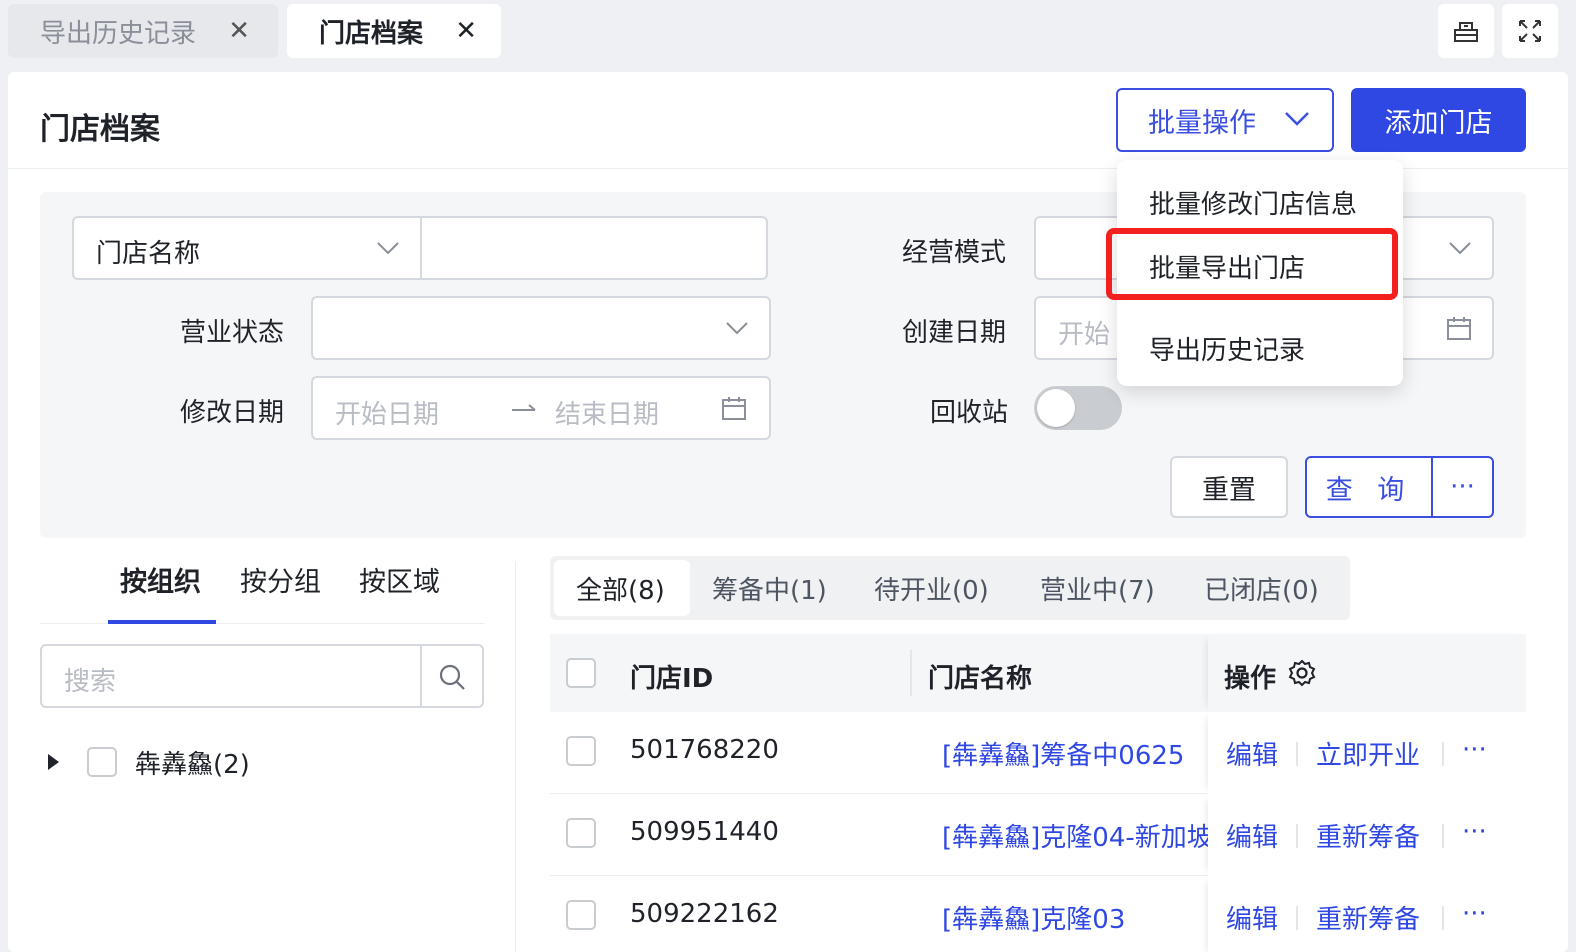 The height and width of the screenshot is (952, 1576). What do you see at coordinates (704, 914) in the screenshot?
I see `store-id-cell: 509222162` at bounding box center [704, 914].